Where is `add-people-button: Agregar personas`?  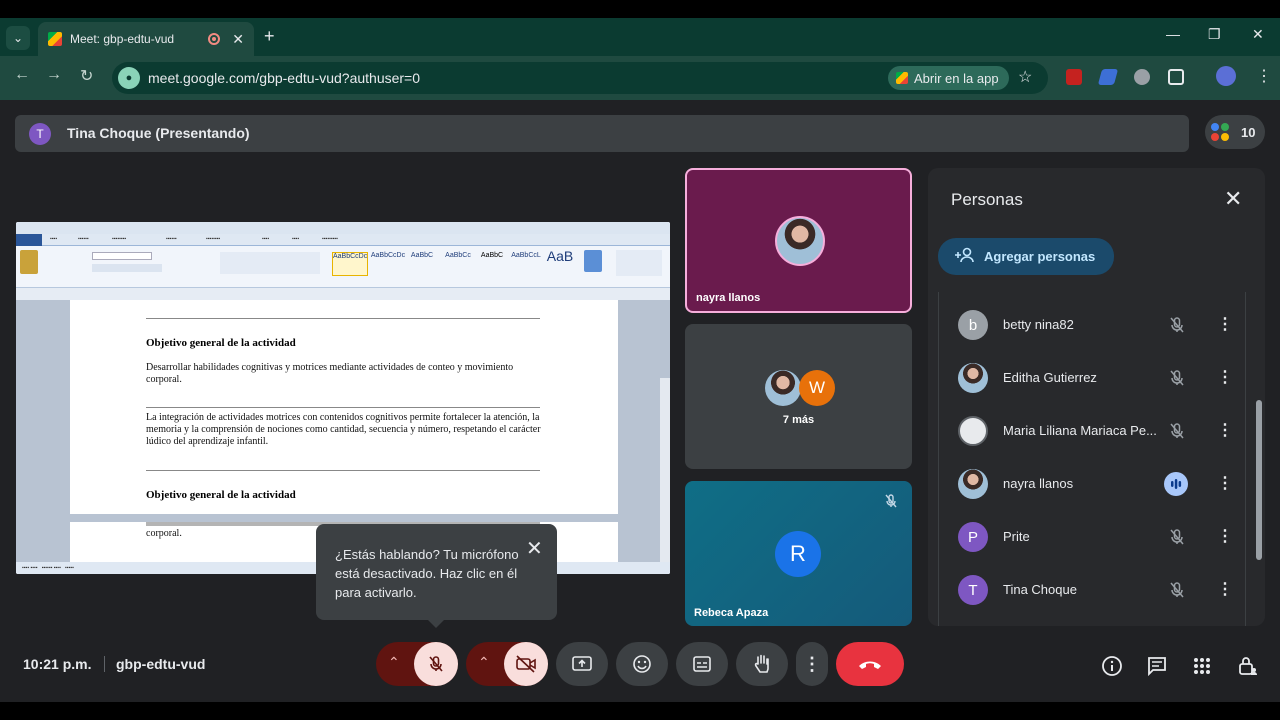
add-people-button: Agregar personas is located at coordinates (1026, 256).